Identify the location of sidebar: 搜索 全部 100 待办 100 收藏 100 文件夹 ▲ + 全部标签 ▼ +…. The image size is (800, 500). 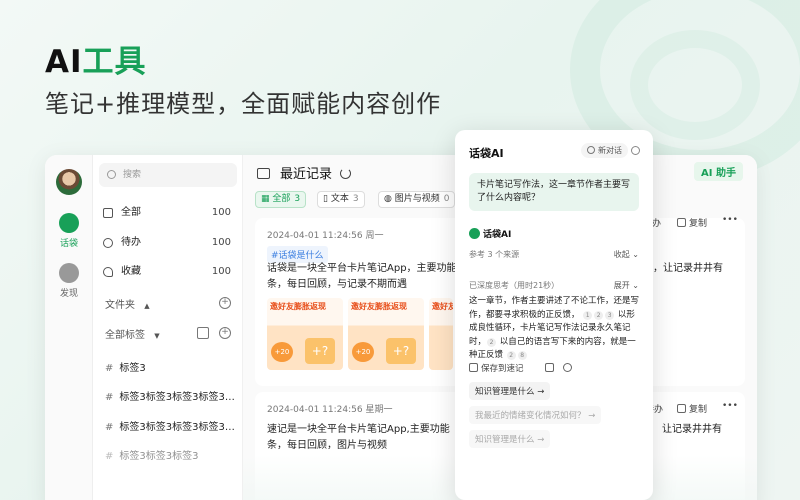
(168, 327).